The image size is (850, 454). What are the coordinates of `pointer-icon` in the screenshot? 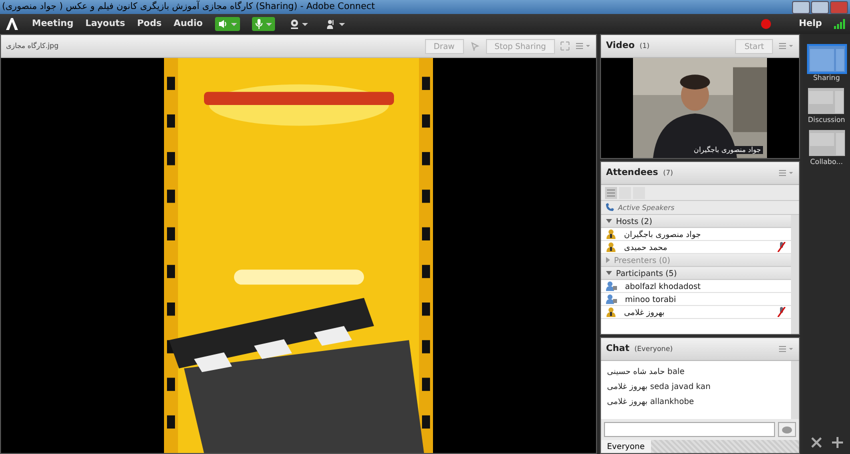 It's located at (474, 46).